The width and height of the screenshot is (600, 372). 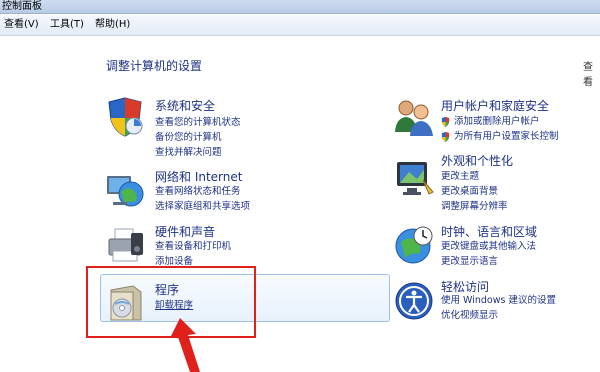 What do you see at coordinates (202, 207) in the screenshot?
I see `link-homegroup: 选择家庭组和共享选项` at bounding box center [202, 207].